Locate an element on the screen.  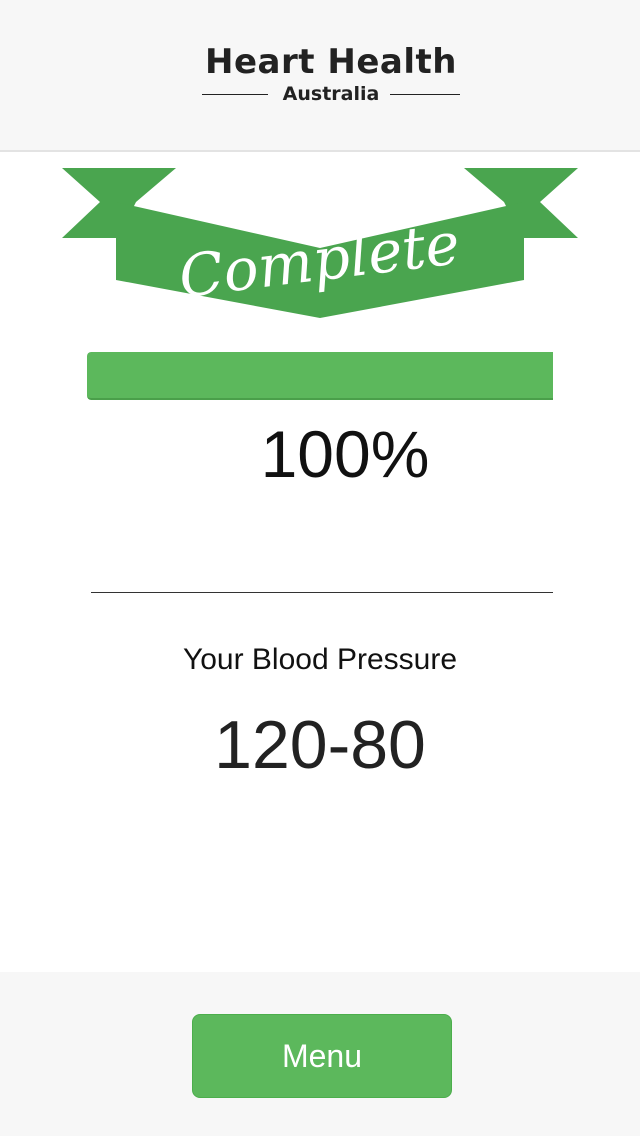
blood-pressure-label: Your Blood Pressure is located at coordinates (320, 659).